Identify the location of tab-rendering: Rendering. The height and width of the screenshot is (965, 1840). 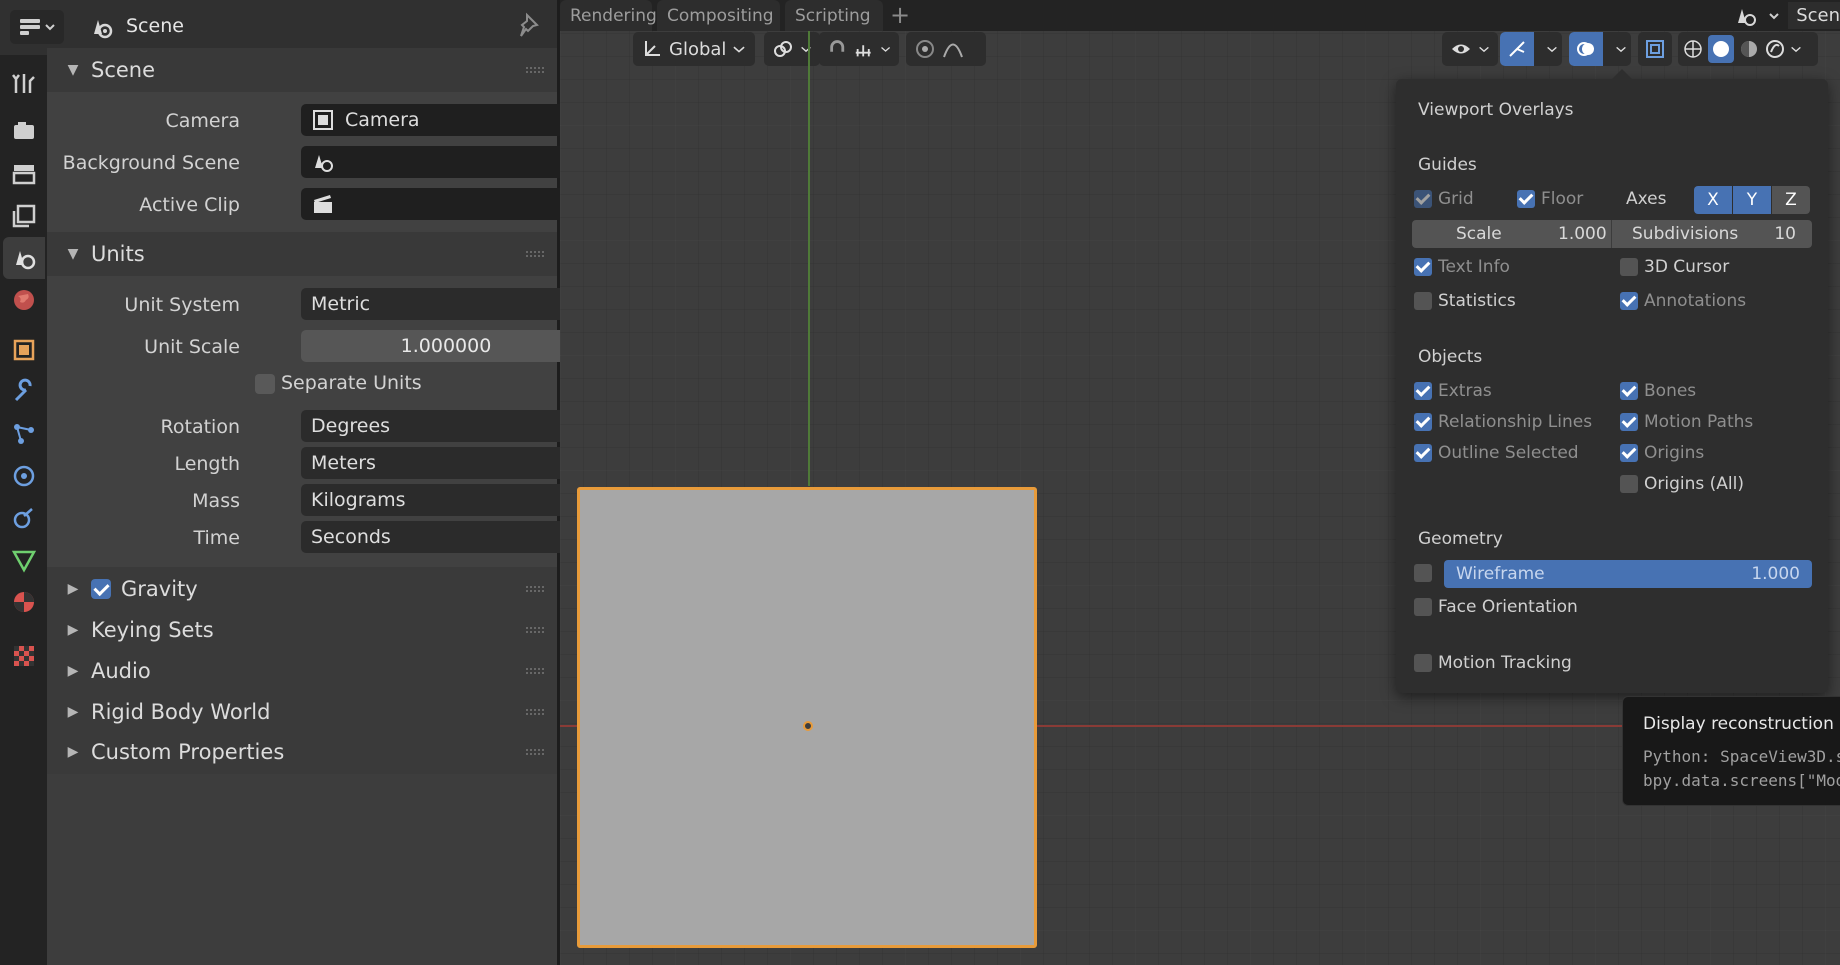
(608, 15).